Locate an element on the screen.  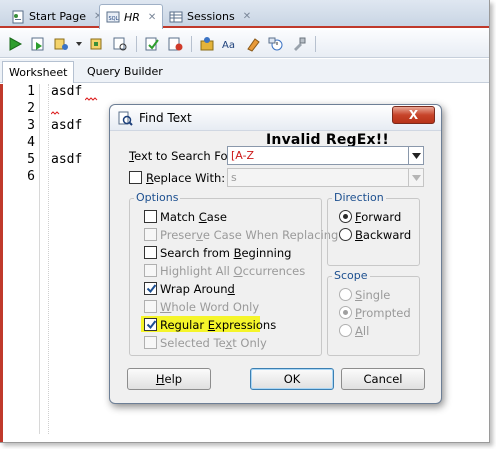
commit-icon is located at coordinates (61, 44).